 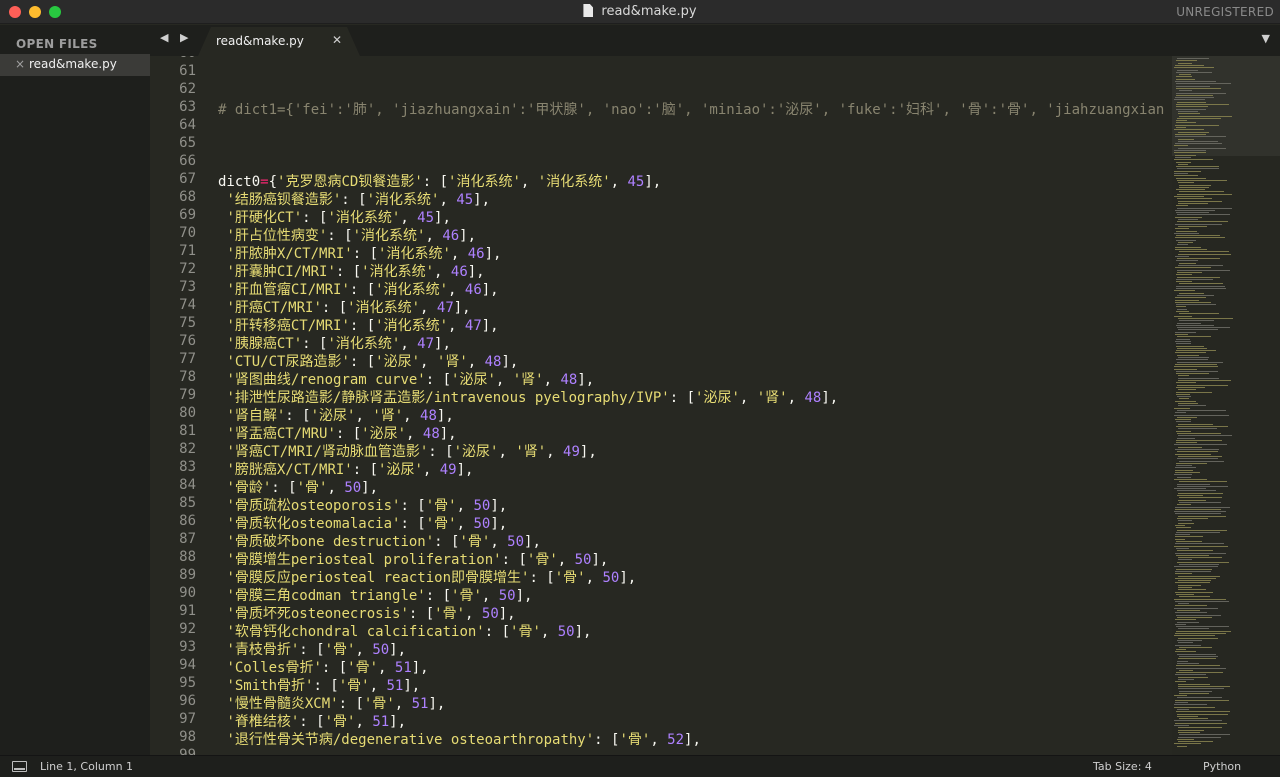 I want to click on sidebar-file-item: × read&make.py, so click(x=75, y=65).